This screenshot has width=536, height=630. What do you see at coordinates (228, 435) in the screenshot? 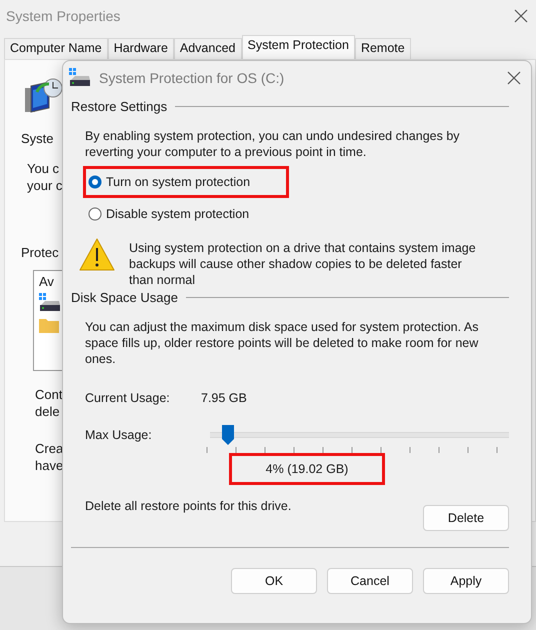
I see `slider-thumb` at bounding box center [228, 435].